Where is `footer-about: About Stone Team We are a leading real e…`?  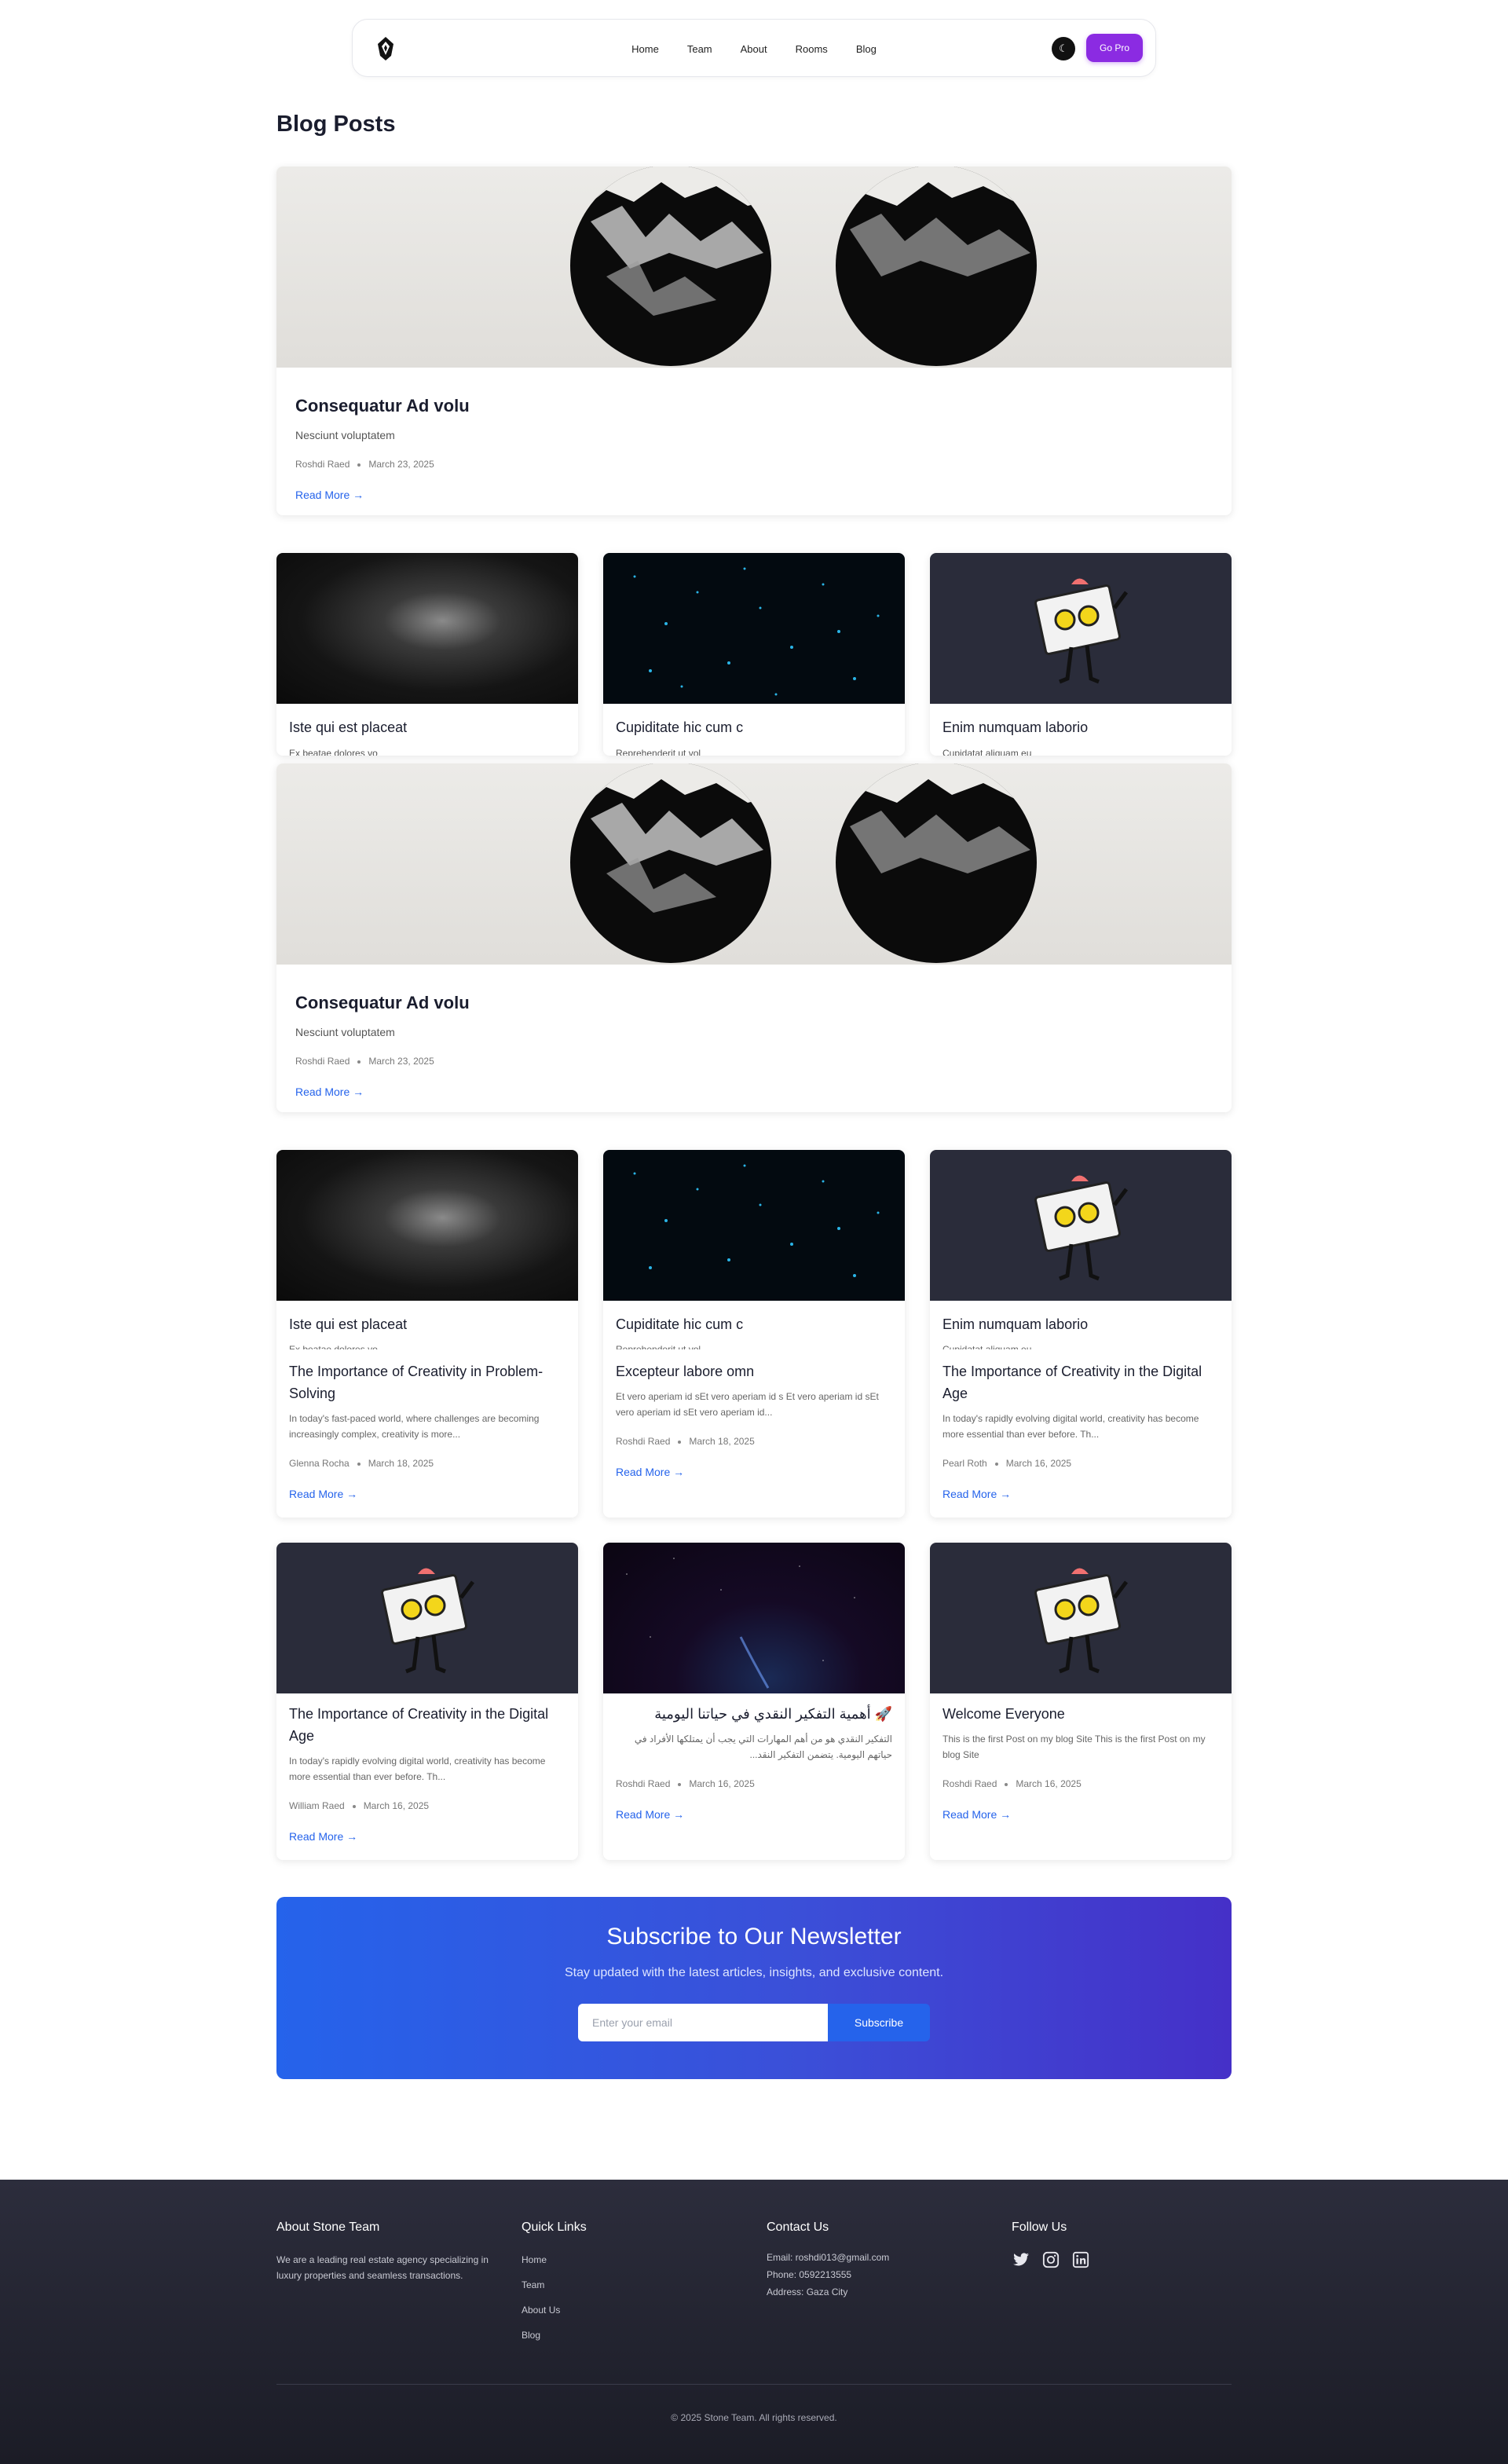 footer-about: About Stone Team We are a leading real e… is located at coordinates (390, 2252).